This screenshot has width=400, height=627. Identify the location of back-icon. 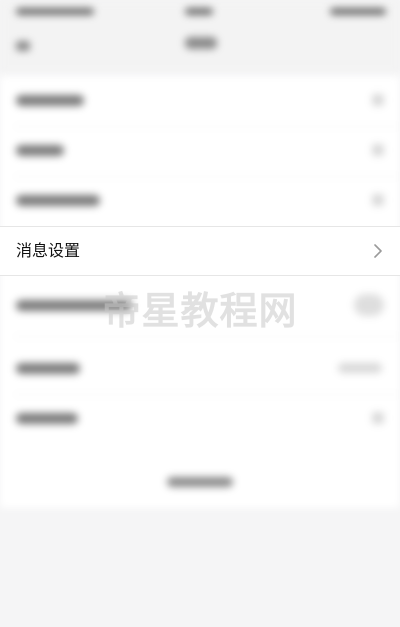
(23, 46).